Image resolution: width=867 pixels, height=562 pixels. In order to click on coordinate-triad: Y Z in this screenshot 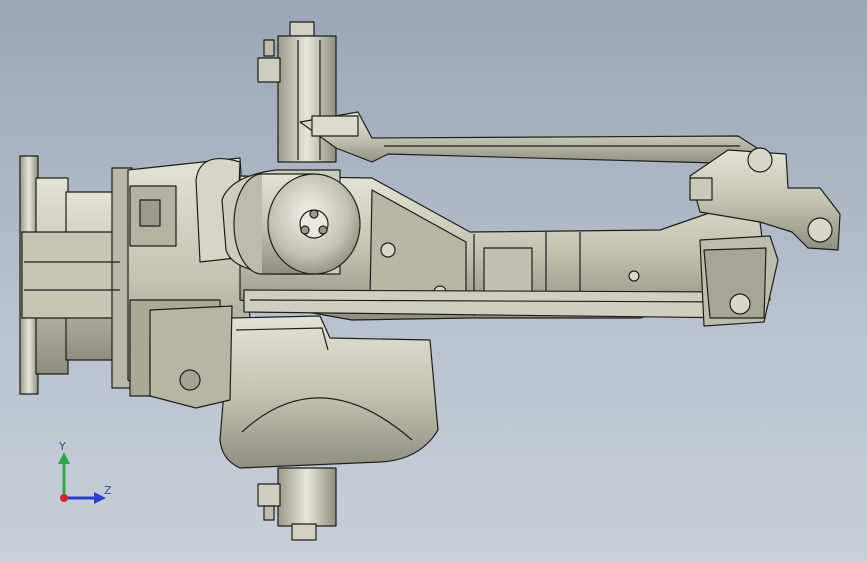, I will do `click(85, 472)`.